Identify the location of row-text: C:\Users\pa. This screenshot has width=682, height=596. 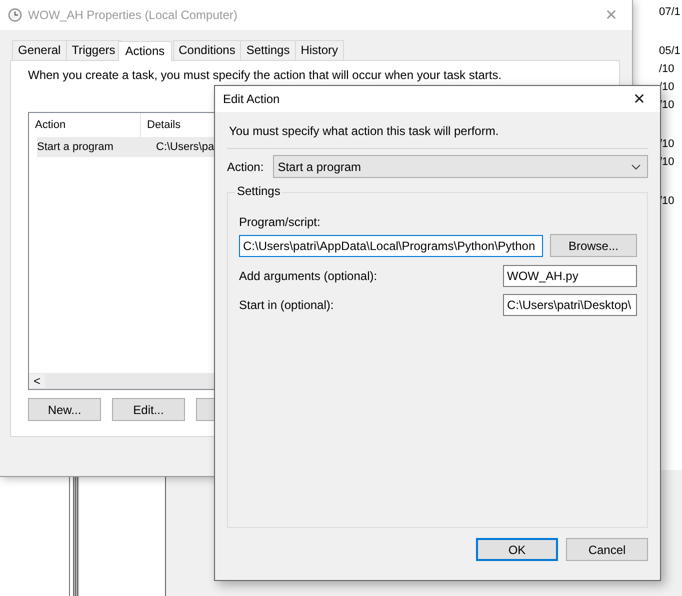
(185, 147).